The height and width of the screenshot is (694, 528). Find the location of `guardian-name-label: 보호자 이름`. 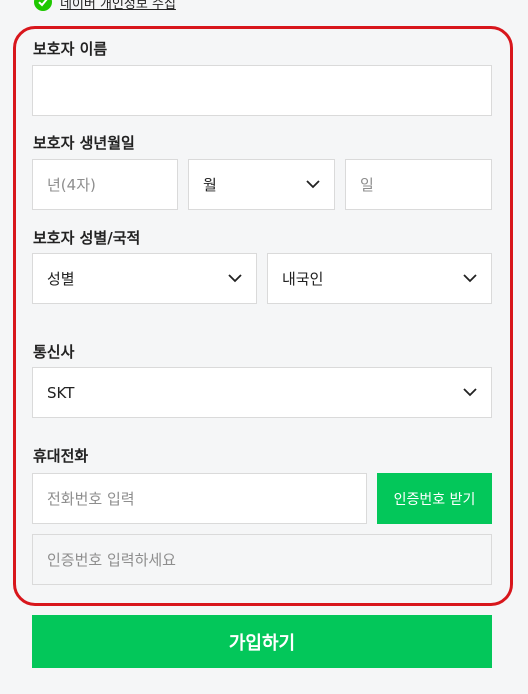

guardian-name-label: 보호자 이름 is located at coordinates (70, 49).